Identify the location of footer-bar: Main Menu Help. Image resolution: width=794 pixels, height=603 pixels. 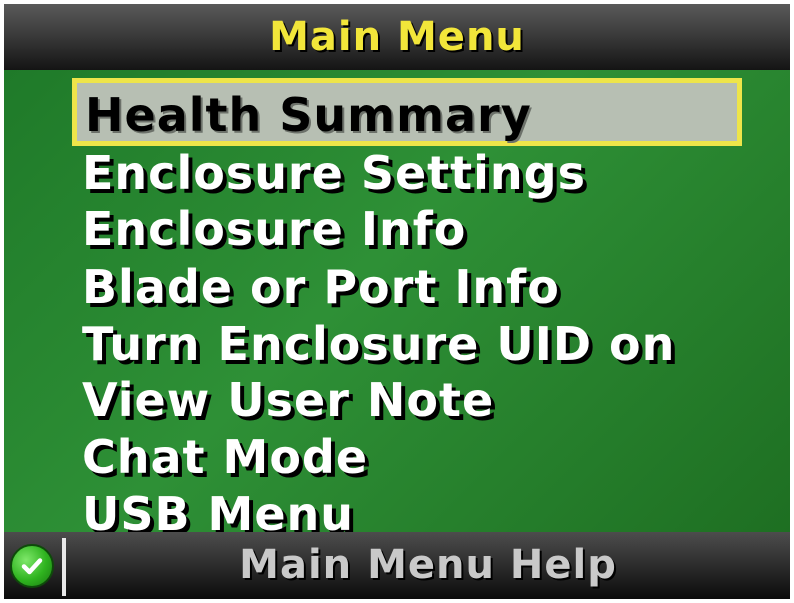
(397, 565).